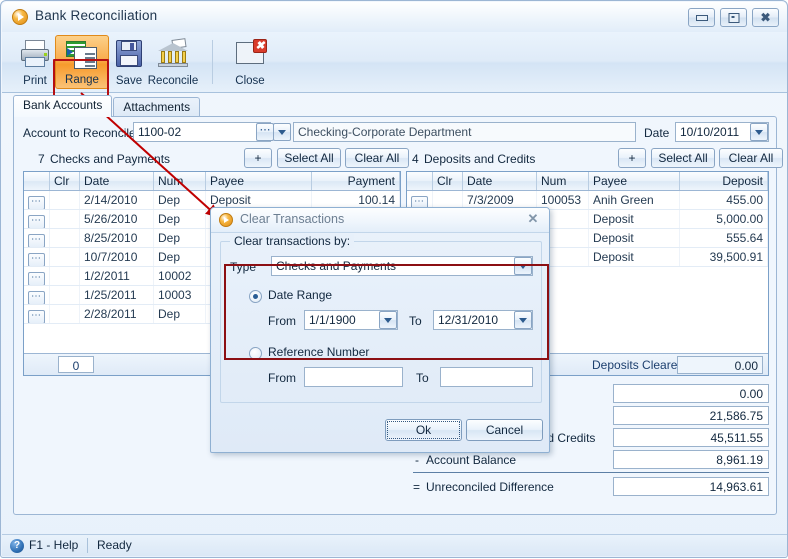 This screenshot has width=788, height=559. What do you see at coordinates (402, 266) in the screenshot?
I see `type-select: Checks and Payments` at bounding box center [402, 266].